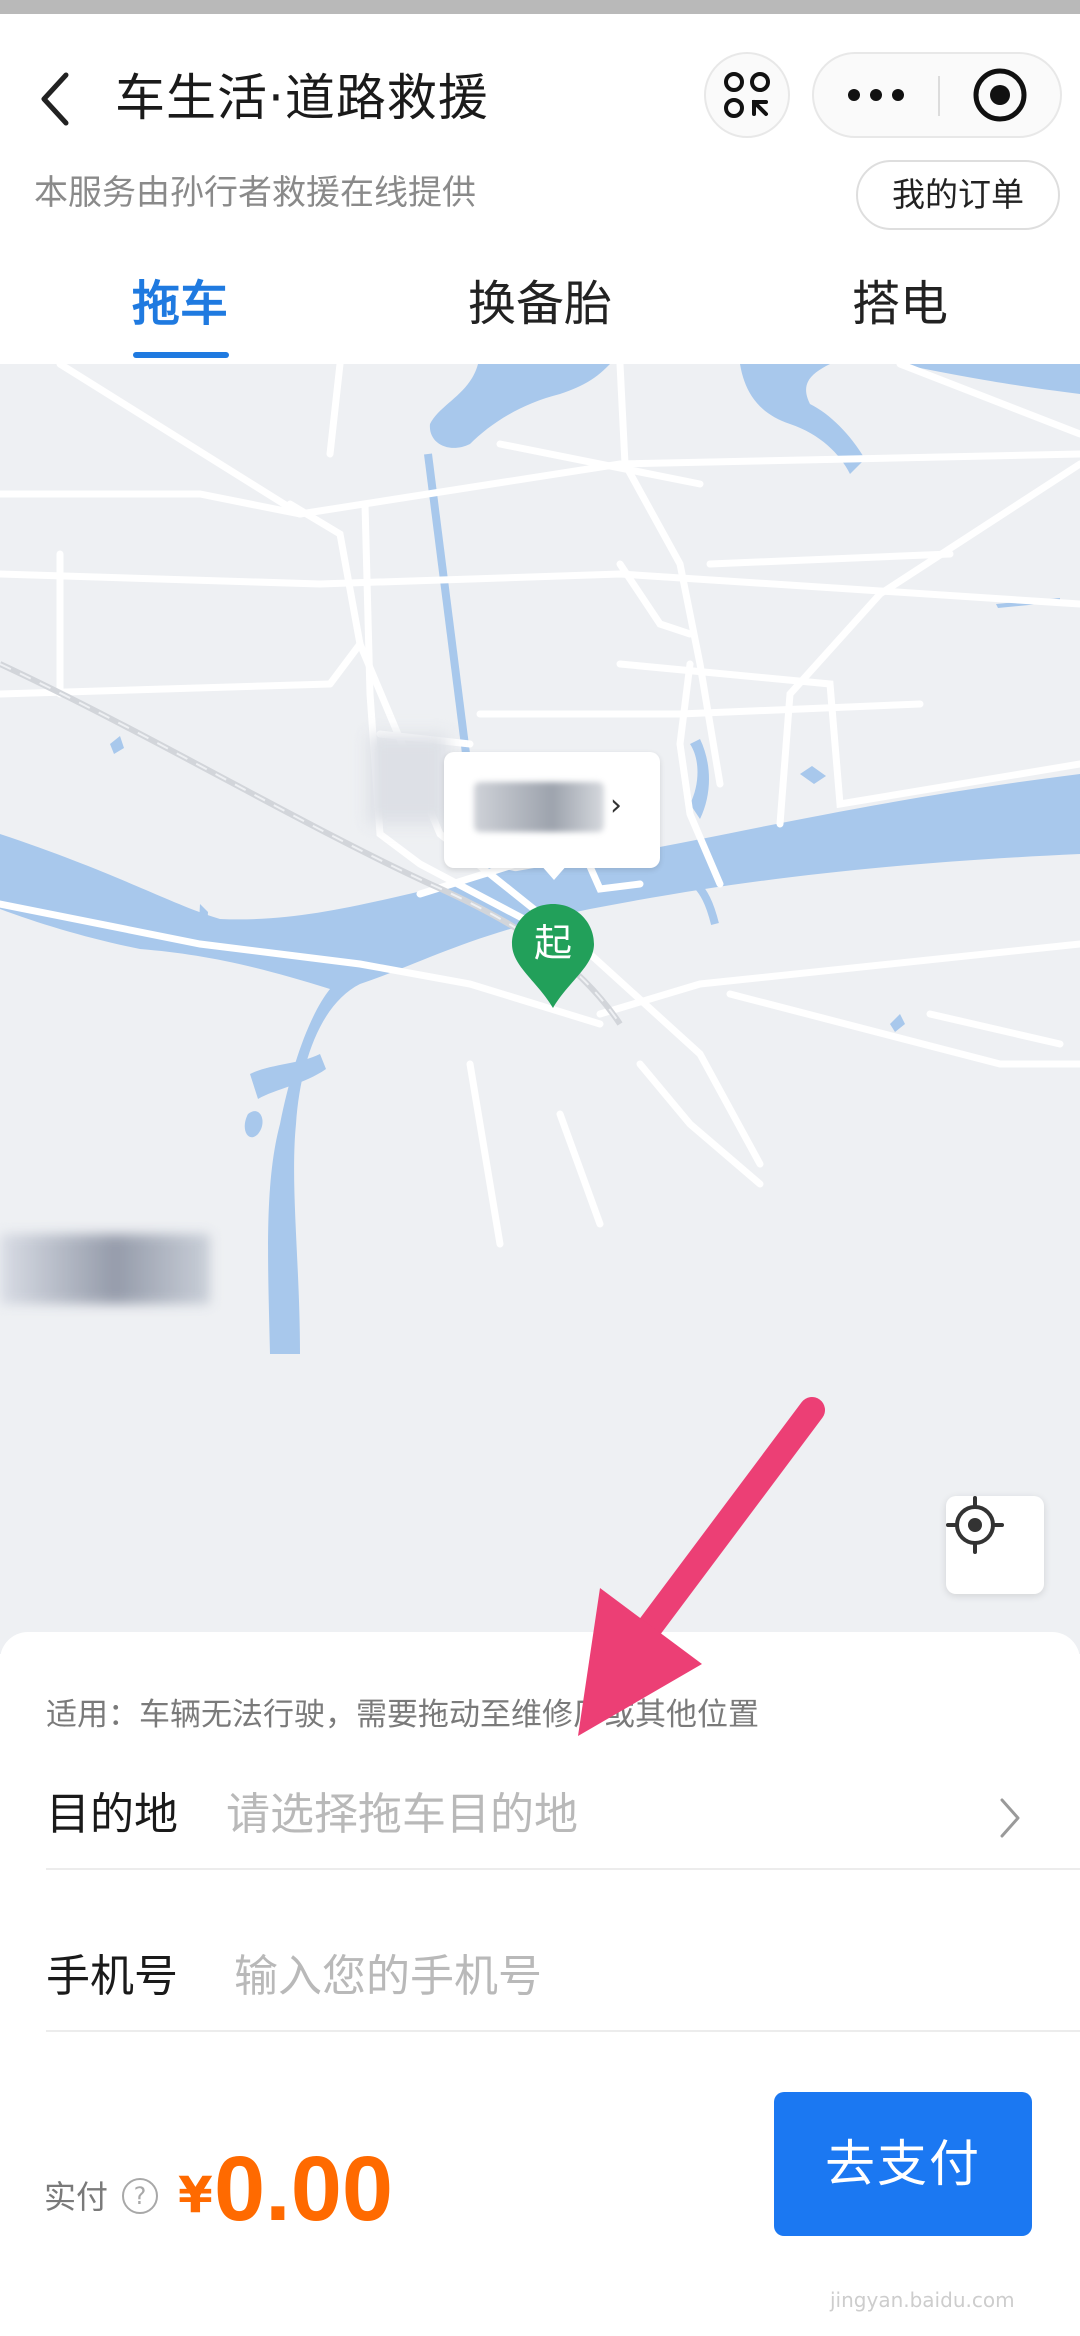  Describe the element at coordinates (304, 2189) in the screenshot. I see `price-amount: 0.00` at that location.